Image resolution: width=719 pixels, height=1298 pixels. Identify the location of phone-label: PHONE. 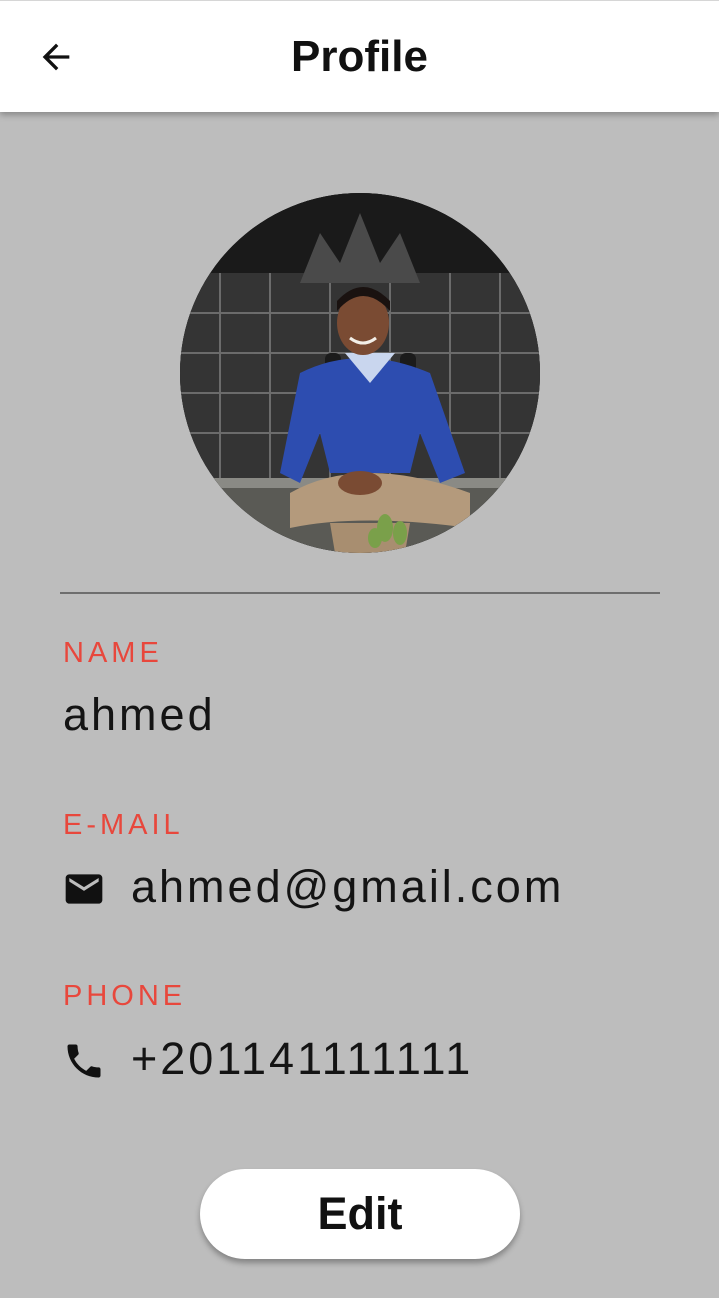
(125, 996).